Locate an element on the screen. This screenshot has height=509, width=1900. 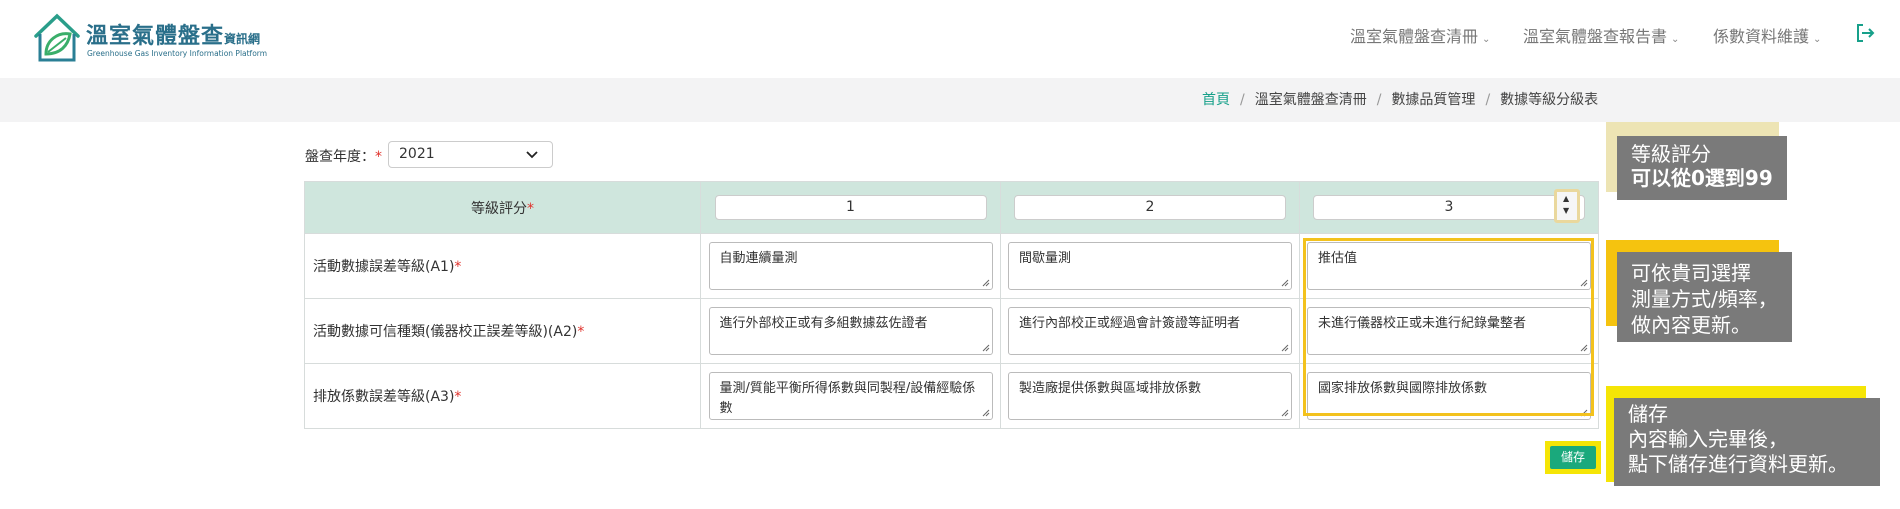
breadcrumb-bar is located at coordinates (950, 100).